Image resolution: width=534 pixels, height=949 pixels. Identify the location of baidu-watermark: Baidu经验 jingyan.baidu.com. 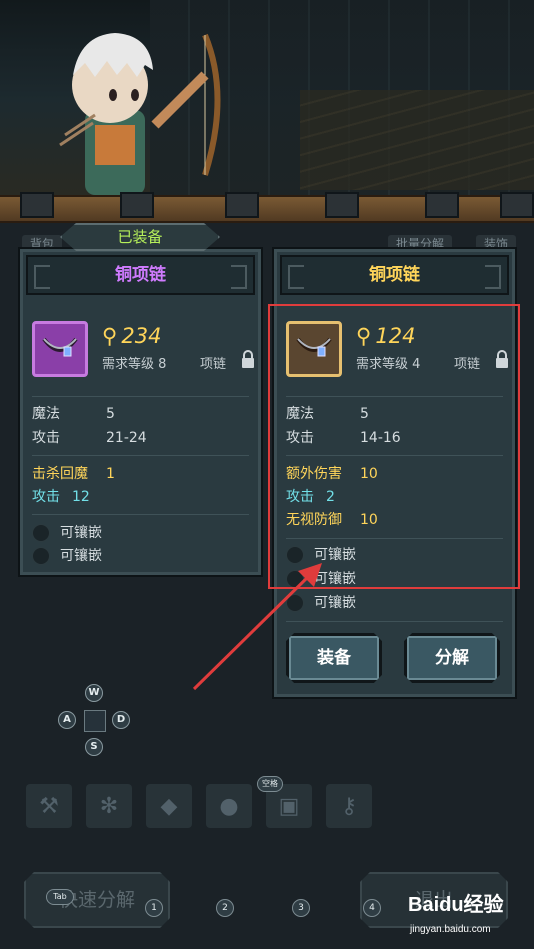
(465, 914).